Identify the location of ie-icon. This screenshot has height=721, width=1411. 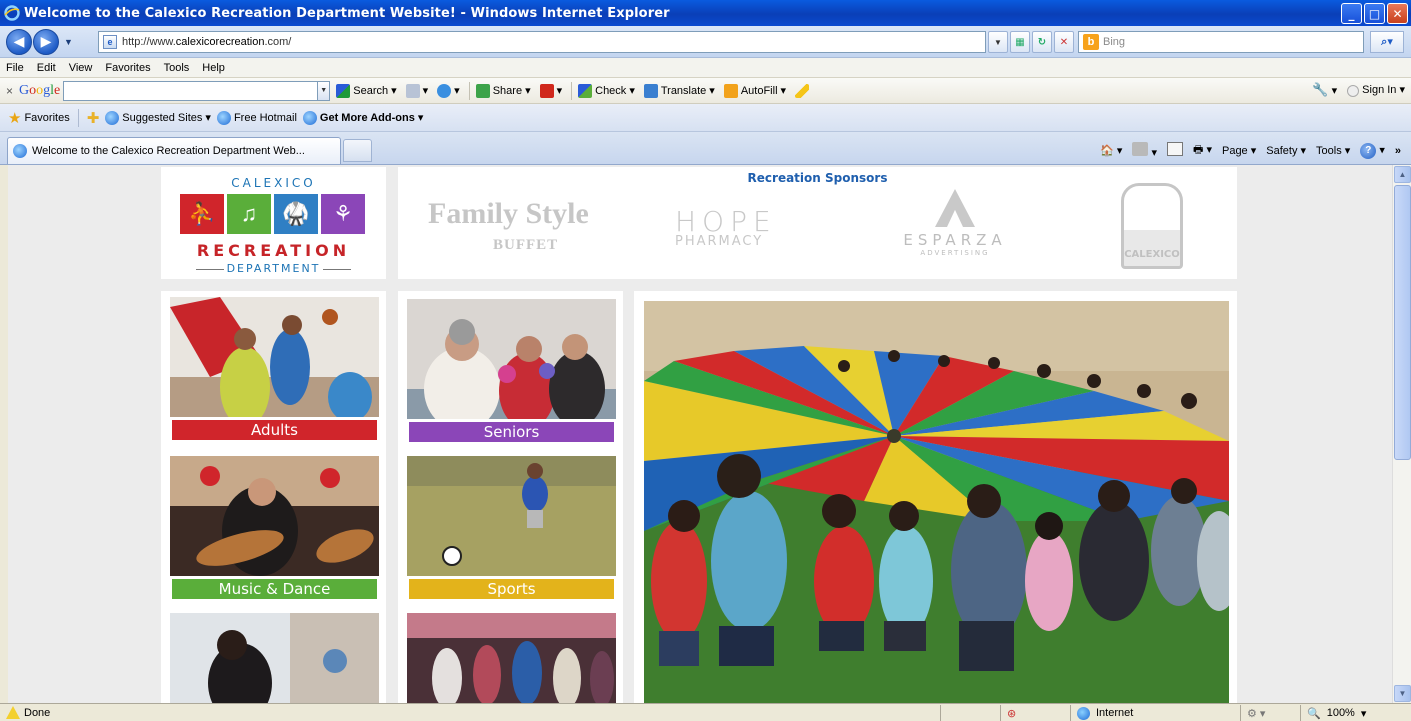
(223, 117).